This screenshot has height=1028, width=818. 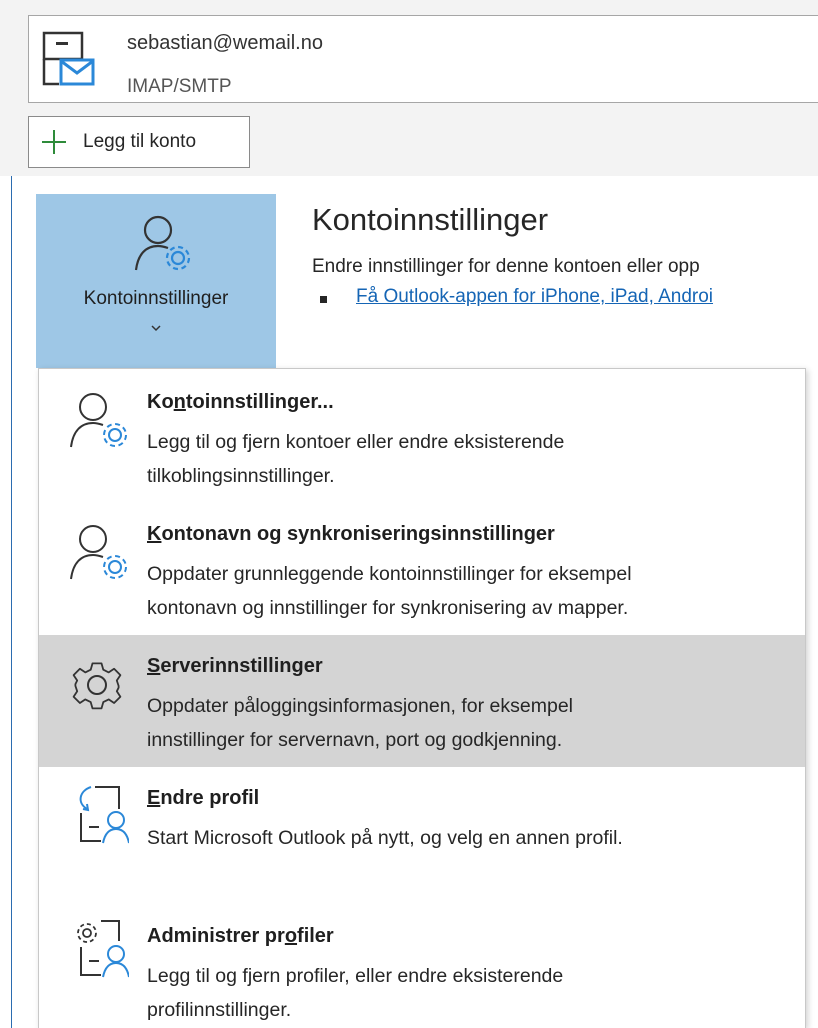 I want to click on add-account-button: Legg til konto, so click(x=139, y=142).